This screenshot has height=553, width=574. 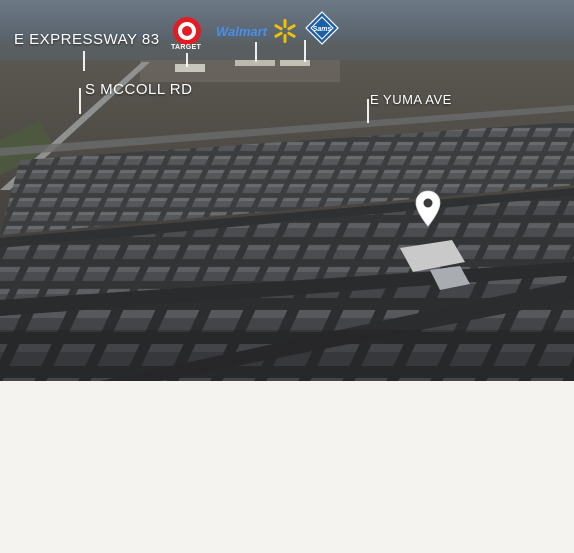 I want to click on walmart-spark-icon, so click(x=285, y=31).